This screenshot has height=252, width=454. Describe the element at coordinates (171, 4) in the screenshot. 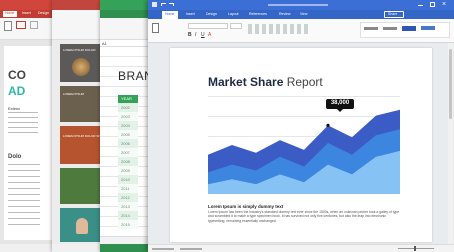

I see `redo-icon` at that location.